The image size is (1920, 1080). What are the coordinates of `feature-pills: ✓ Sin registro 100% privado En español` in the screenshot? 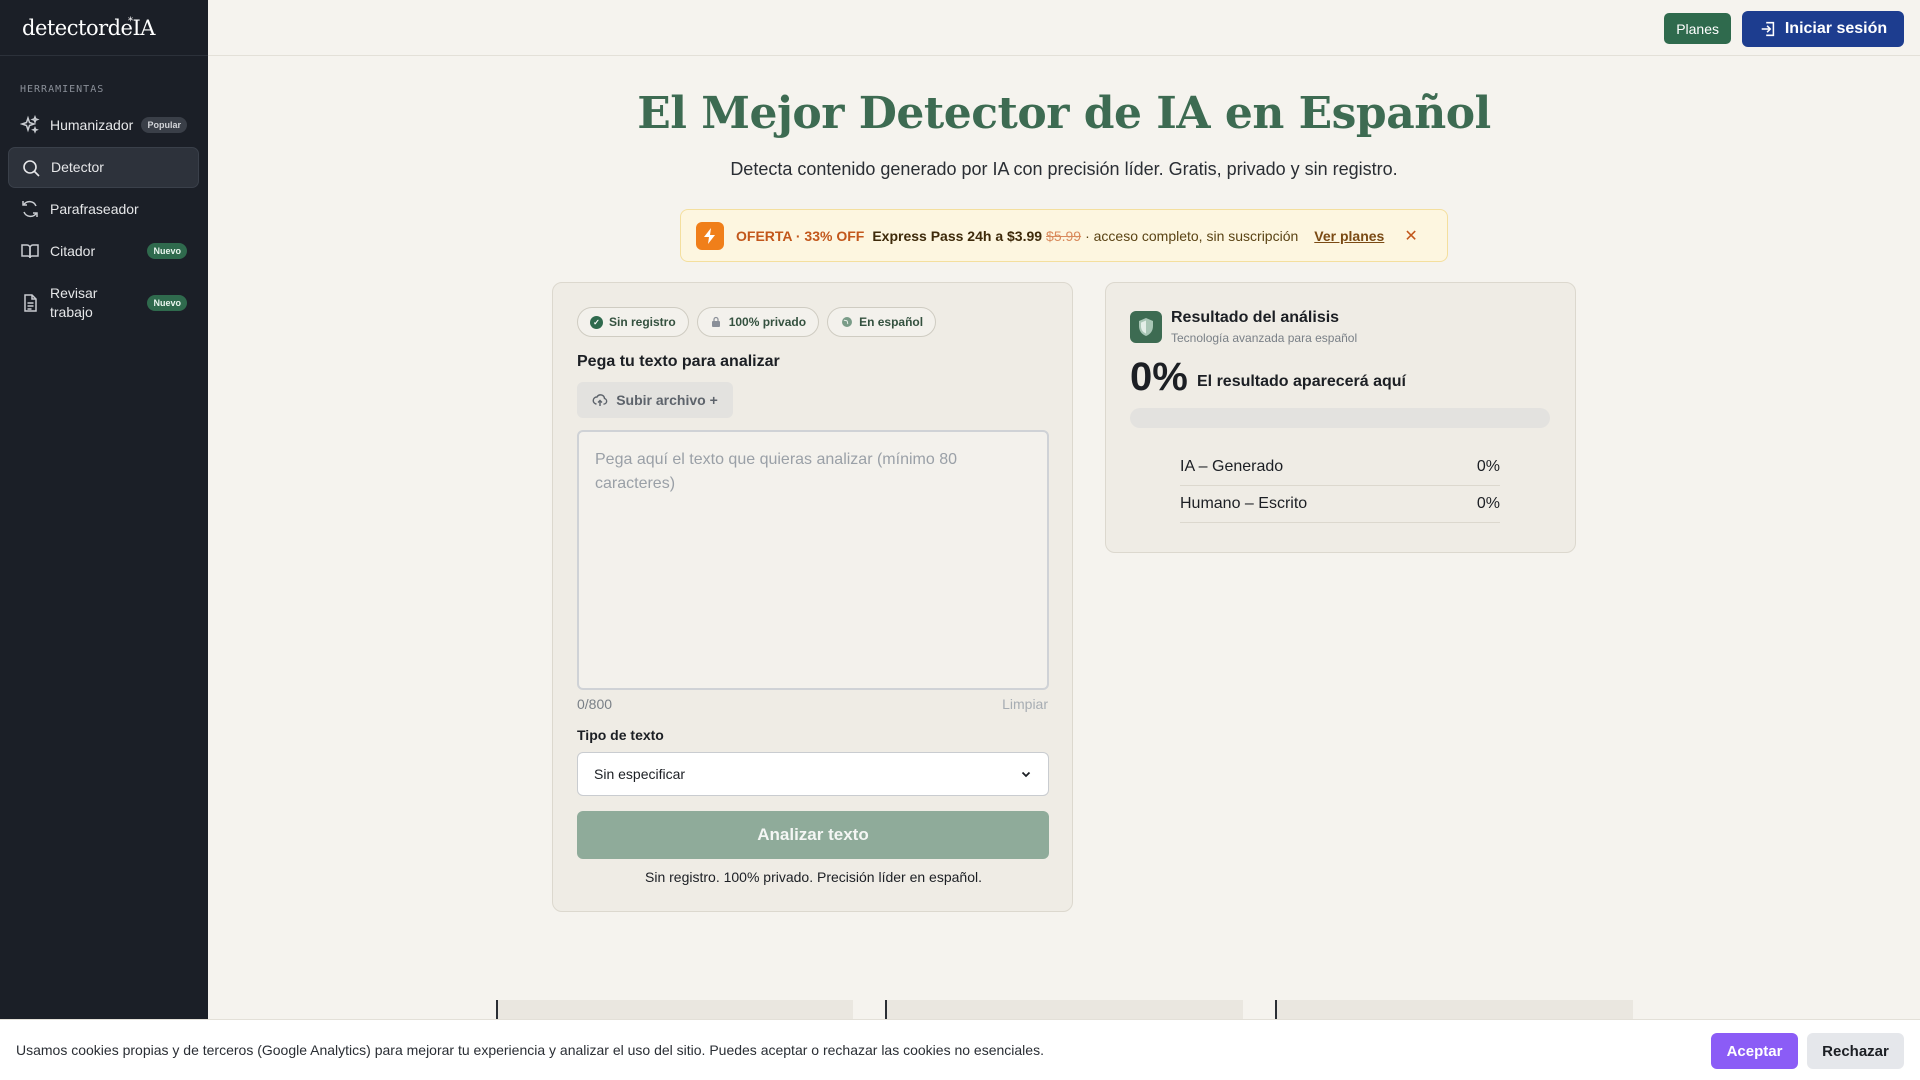 It's located at (757, 322).